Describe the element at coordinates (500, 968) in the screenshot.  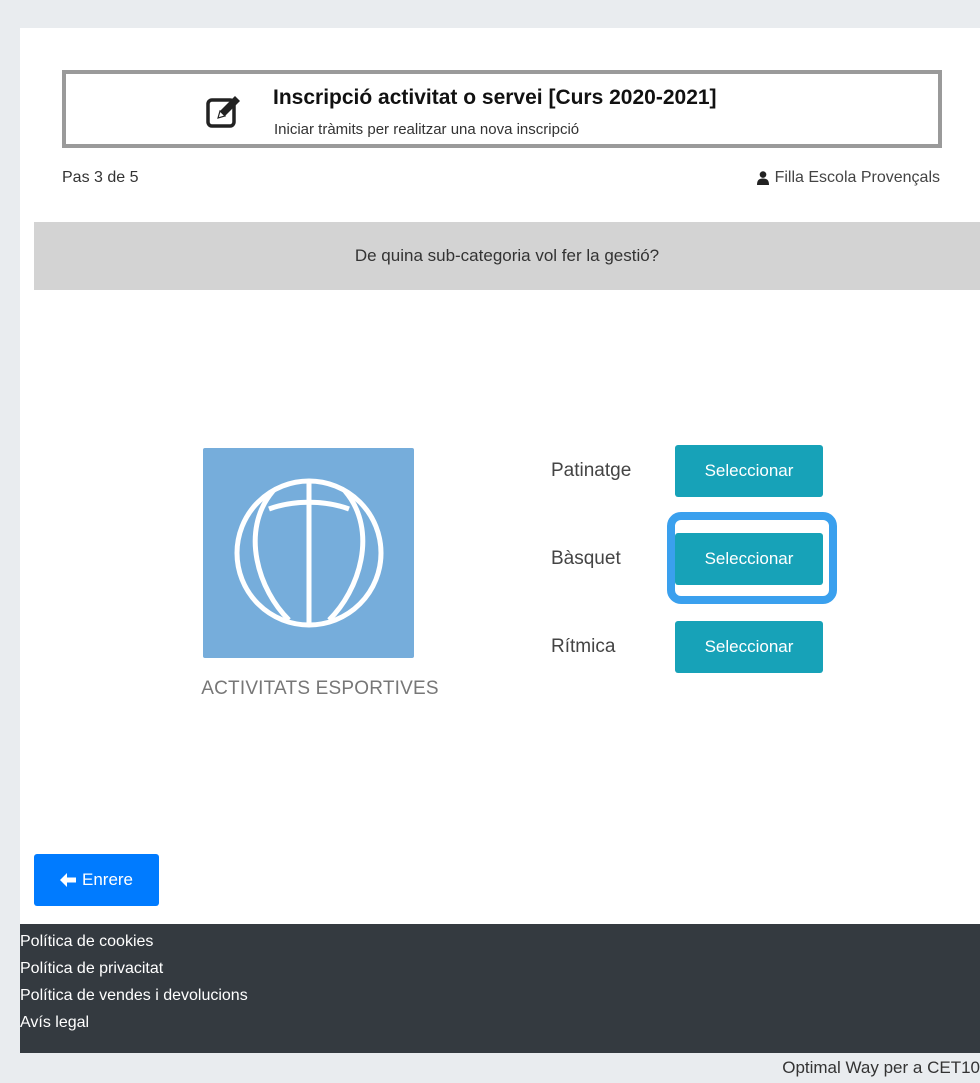
I see `footer-link-privacy: Política de privacitat` at that location.